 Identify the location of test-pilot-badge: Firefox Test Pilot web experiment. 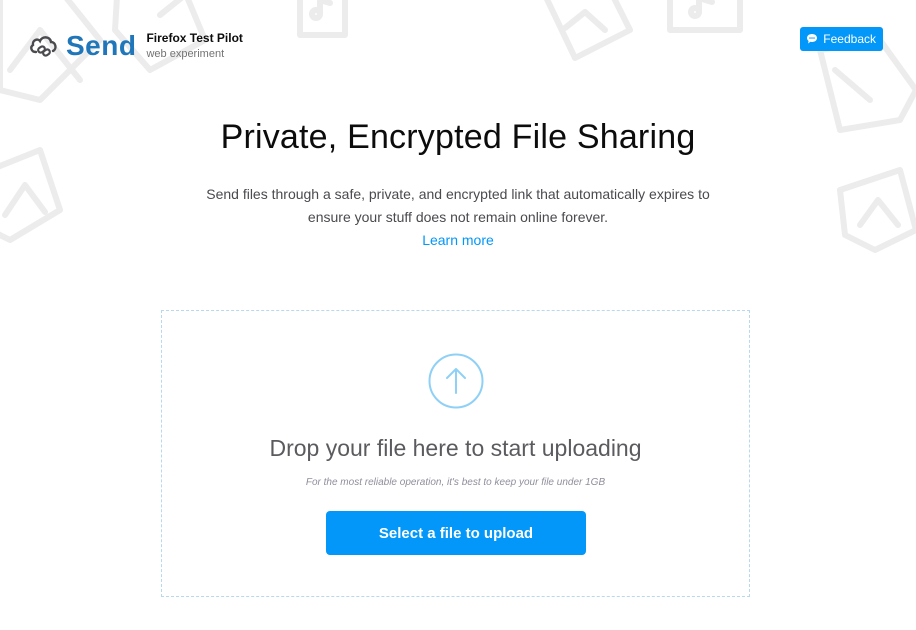
(194, 46).